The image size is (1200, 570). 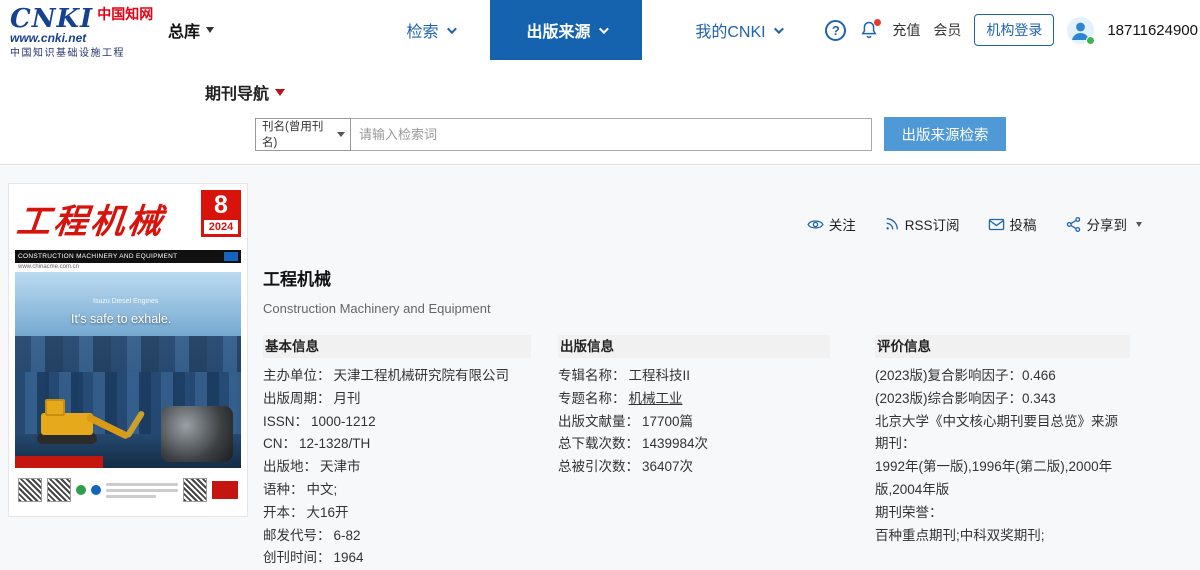 I want to click on info-row-founded: 创刊时间： 1964, so click(x=313, y=558).